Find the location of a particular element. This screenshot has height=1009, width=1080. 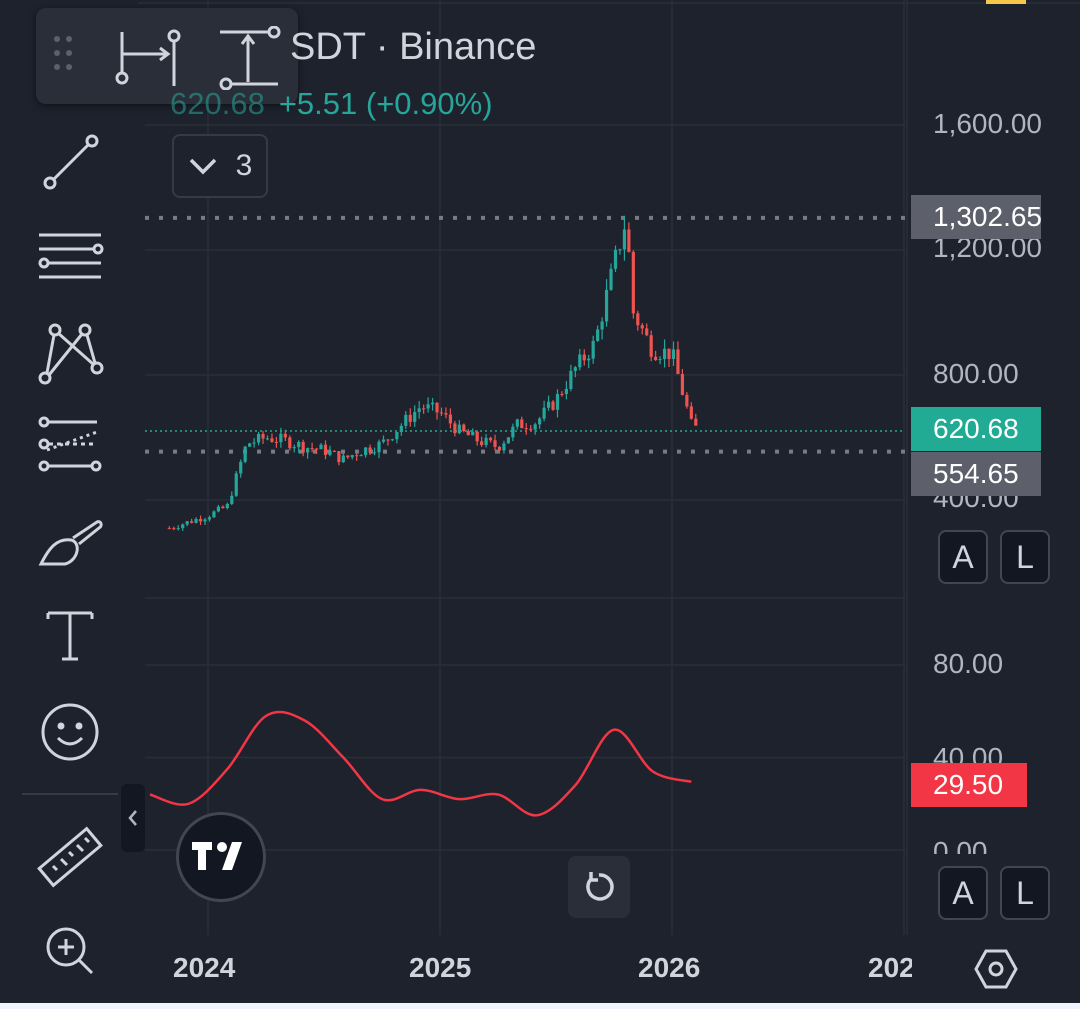

price-axis-label: 1,600.00 is located at coordinates (987, 123).